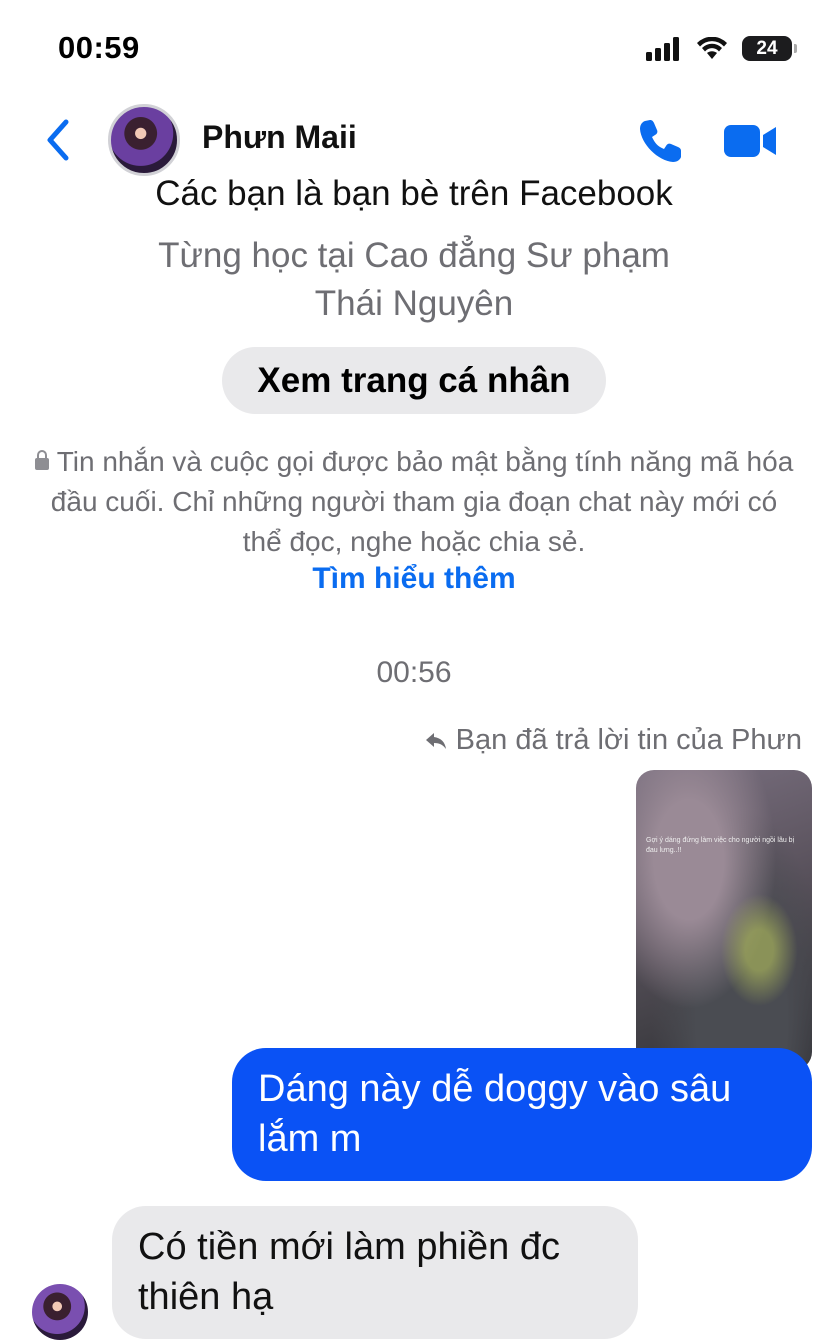 The width and height of the screenshot is (828, 1340). I want to click on cellular-signal-icon, so click(662, 48).